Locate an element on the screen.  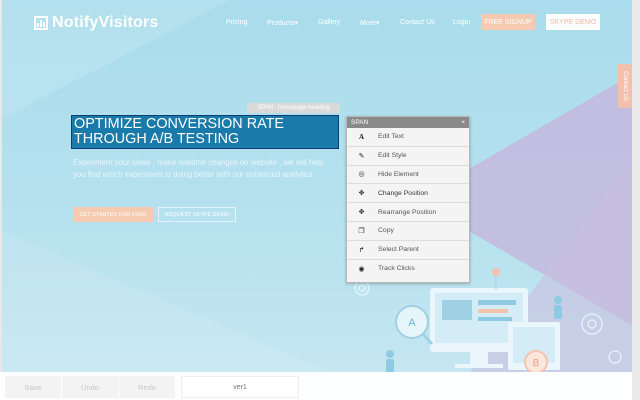
skype-demo-button: SKYPE DEMO is located at coordinates (573, 22).